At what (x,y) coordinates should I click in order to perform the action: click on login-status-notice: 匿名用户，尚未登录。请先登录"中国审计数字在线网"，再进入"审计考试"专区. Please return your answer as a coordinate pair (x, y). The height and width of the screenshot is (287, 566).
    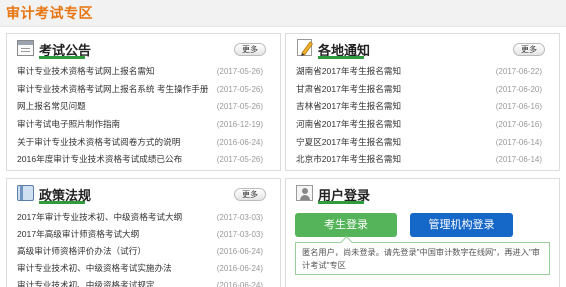
    Looking at the image, I should click on (422, 258).